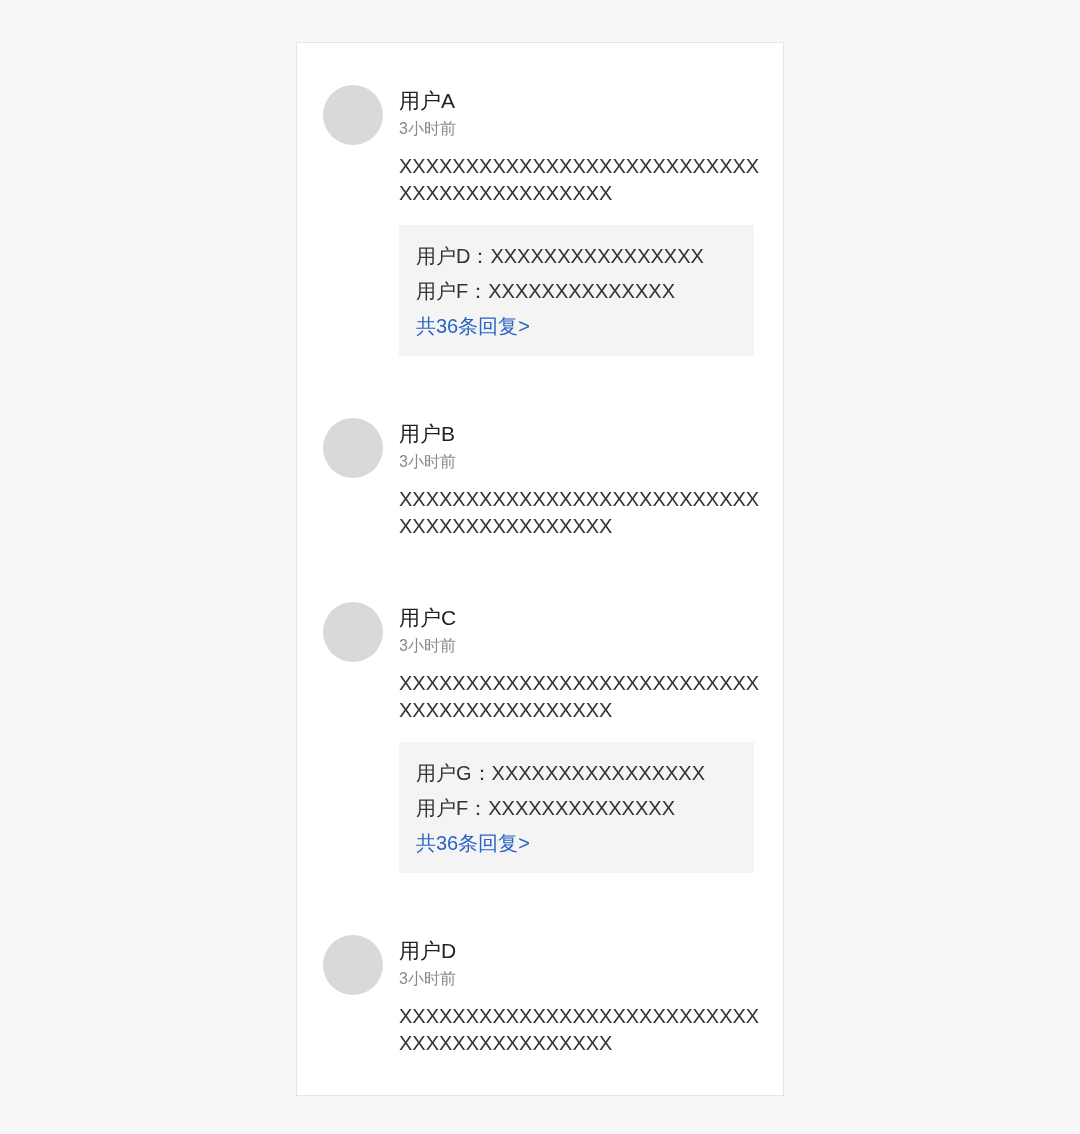  I want to click on reply-text: 用户G：XXXXXXXXXXXXXXXX, so click(560, 773).